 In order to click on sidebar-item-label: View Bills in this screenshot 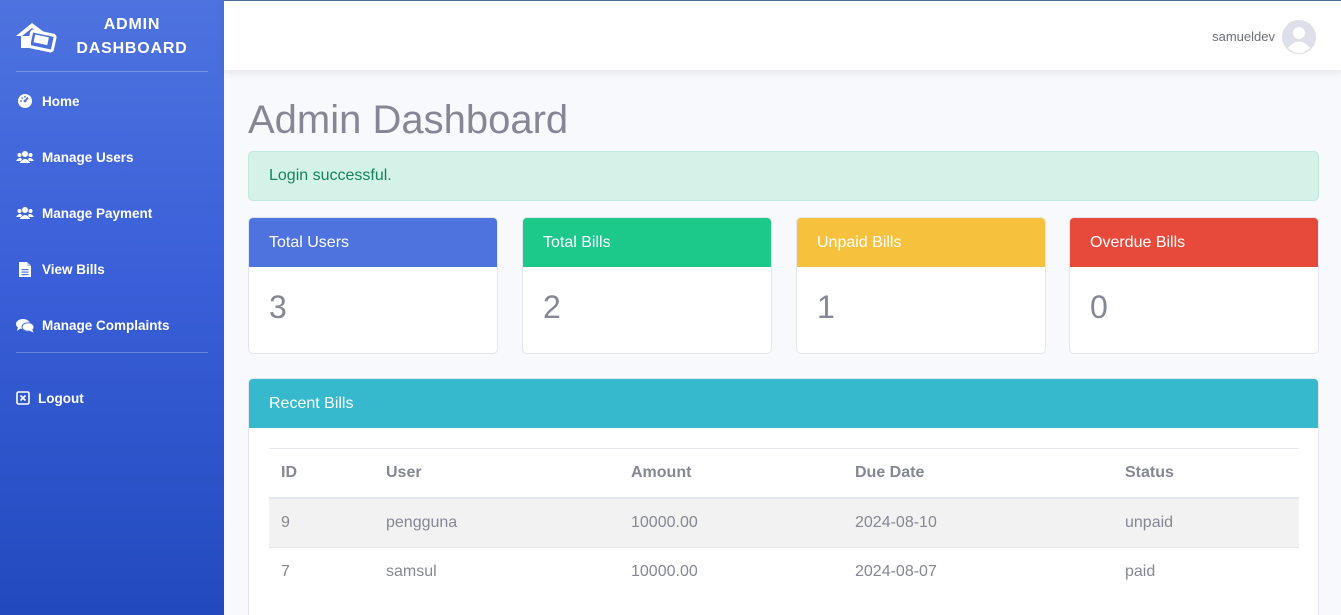, I will do `click(73, 269)`.